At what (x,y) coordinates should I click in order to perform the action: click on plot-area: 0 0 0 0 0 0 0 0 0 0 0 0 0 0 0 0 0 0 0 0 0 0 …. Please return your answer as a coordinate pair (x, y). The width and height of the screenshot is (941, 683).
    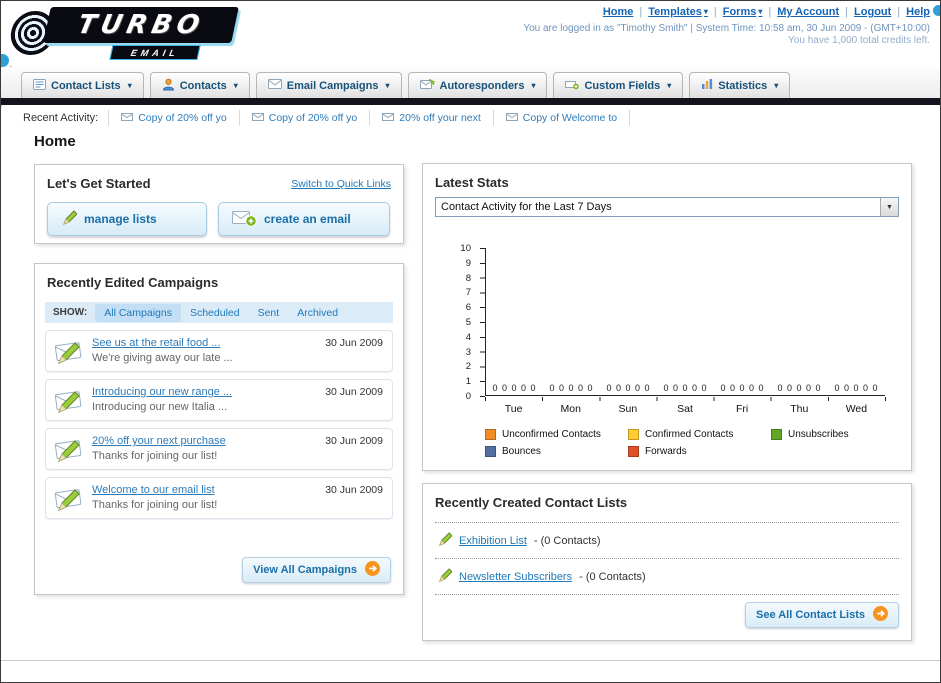
    Looking at the image, I should click on (685, 322).